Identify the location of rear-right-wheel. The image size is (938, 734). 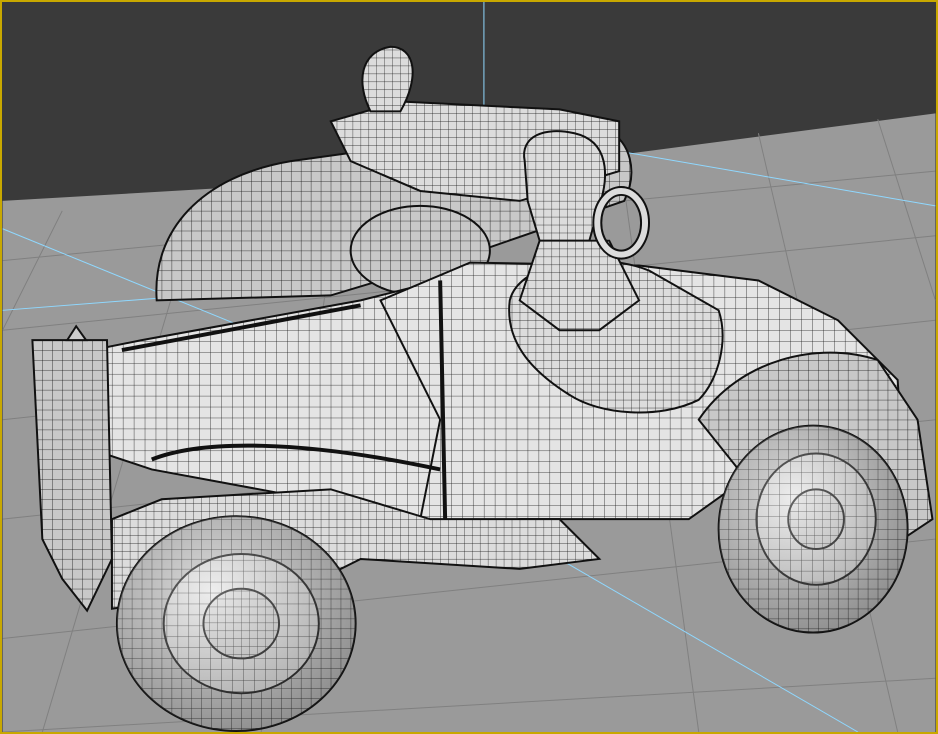
(813, 529).